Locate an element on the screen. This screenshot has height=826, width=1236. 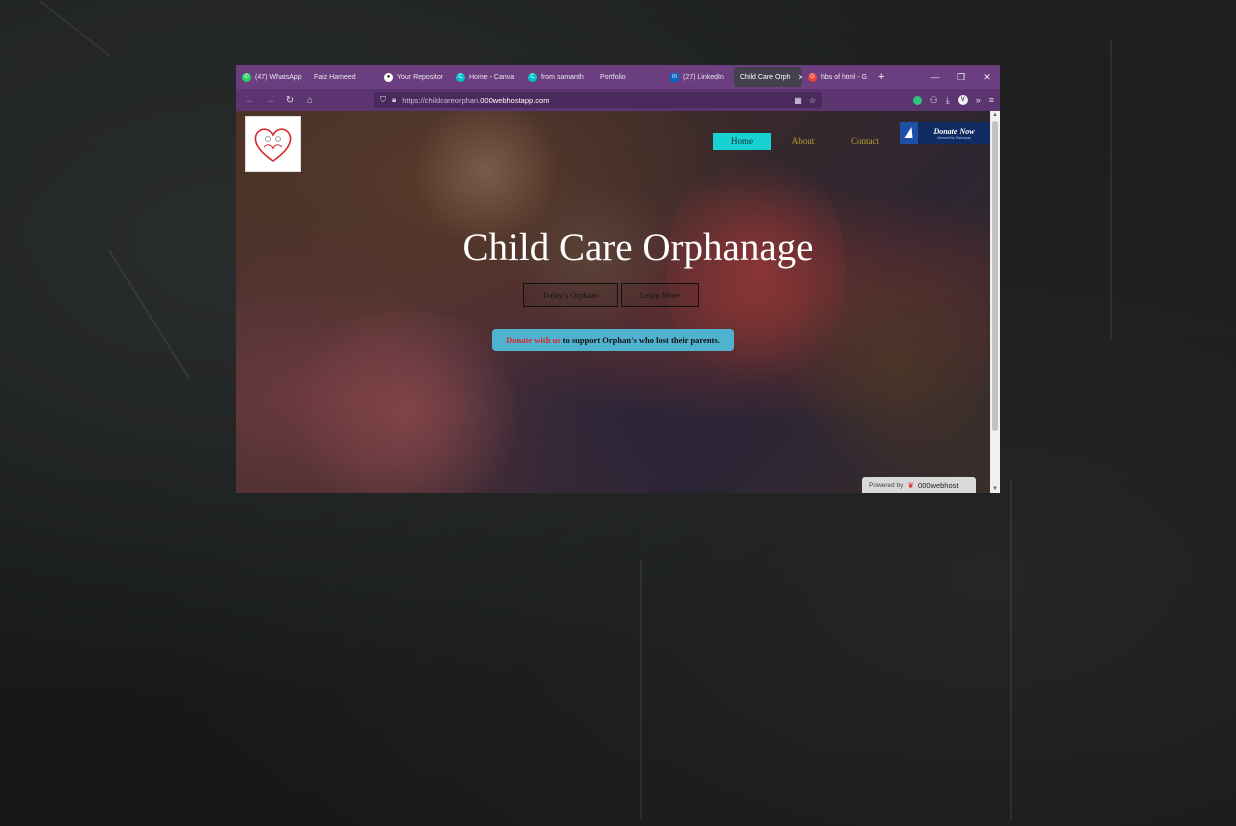
extension-v-icon: V is located at coordinates (962, 100).